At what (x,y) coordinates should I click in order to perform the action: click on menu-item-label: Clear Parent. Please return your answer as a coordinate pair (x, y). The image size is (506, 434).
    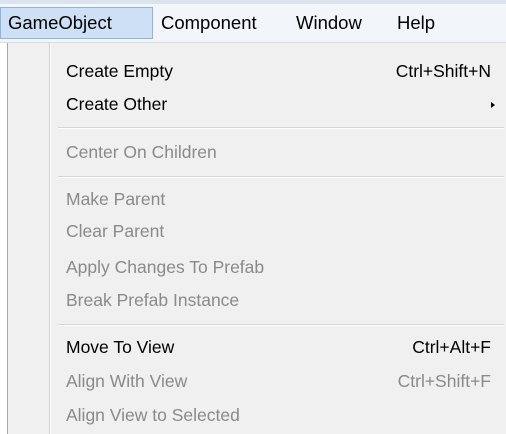
    Looking at the image, I should click on (115, 231).